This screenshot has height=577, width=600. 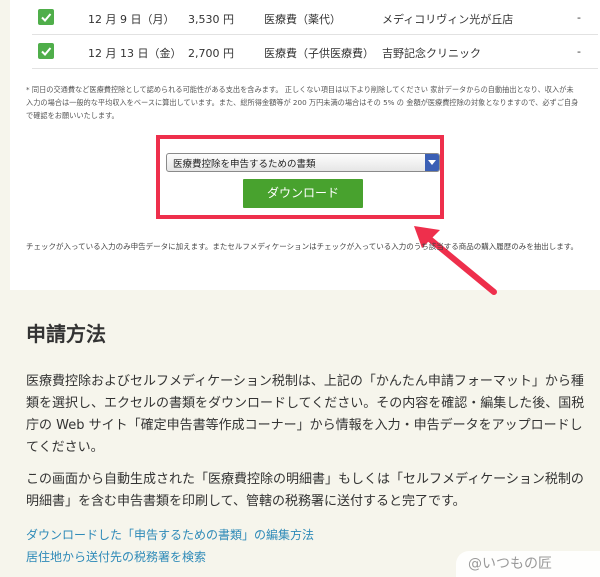 I want to click on row-amount: 3,530 円, so click(x=211, y=19).